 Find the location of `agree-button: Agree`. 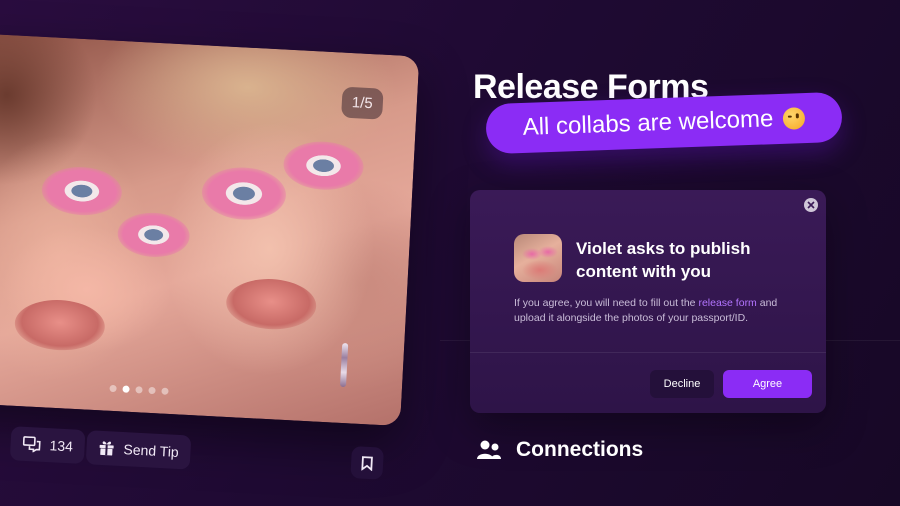

agree-button: Agree is located at coordinates (767, 384).